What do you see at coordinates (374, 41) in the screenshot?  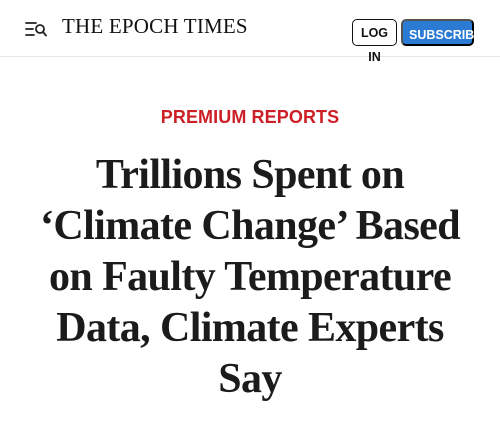 I see `login-button: LOG IN` at bounding box center [374, 41].